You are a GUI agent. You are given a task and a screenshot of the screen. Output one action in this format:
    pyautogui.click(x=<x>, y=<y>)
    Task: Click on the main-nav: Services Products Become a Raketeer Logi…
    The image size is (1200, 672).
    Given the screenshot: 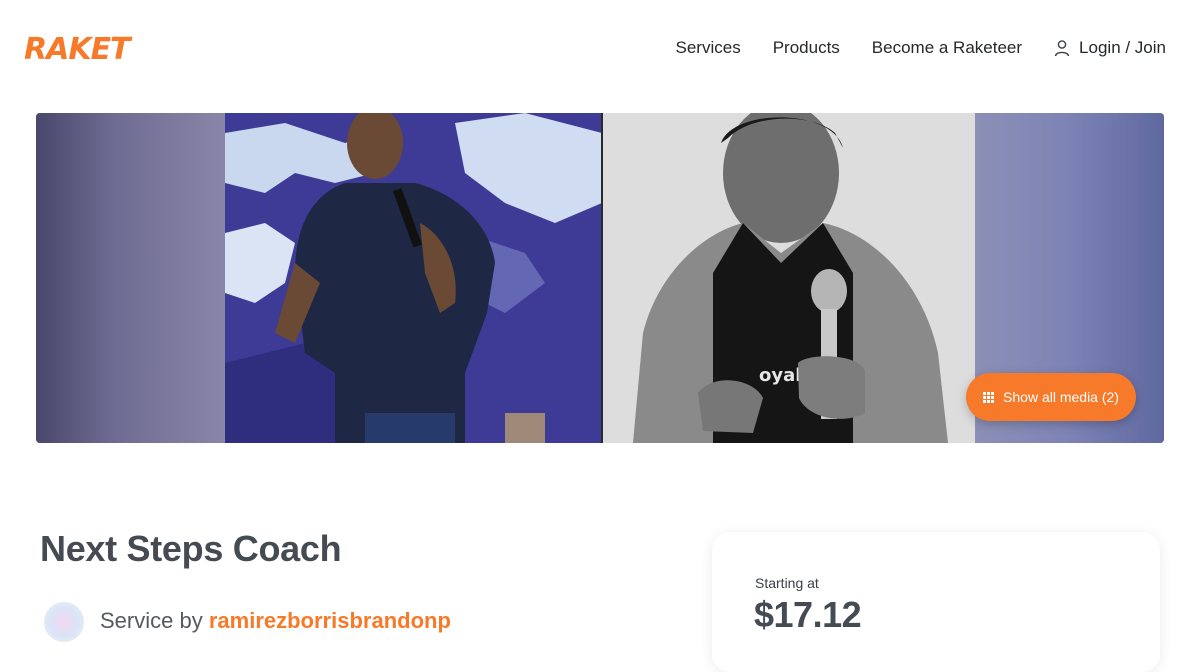 What is the action you would take?
    pyautogui.click(x=921, y=48)
    